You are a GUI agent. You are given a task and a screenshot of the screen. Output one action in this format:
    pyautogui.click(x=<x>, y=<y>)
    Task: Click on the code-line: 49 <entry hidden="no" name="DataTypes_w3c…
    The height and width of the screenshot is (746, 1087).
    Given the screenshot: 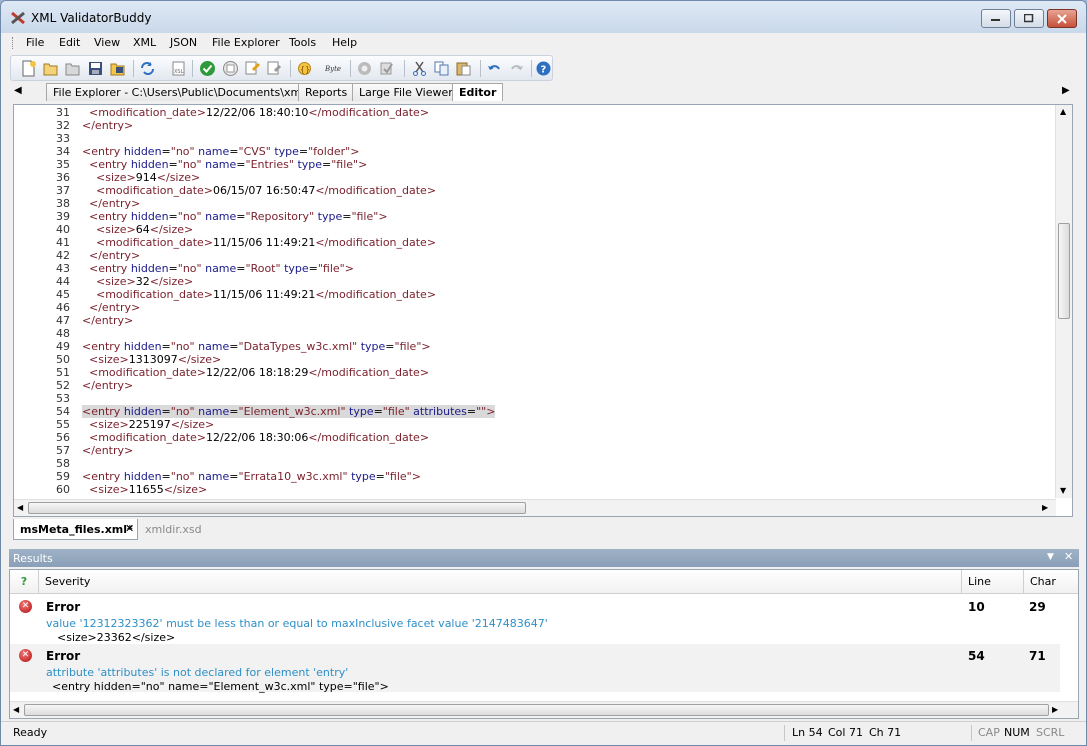 What is the action you would take?
    pyautogui.click(x=535, y=346)
    